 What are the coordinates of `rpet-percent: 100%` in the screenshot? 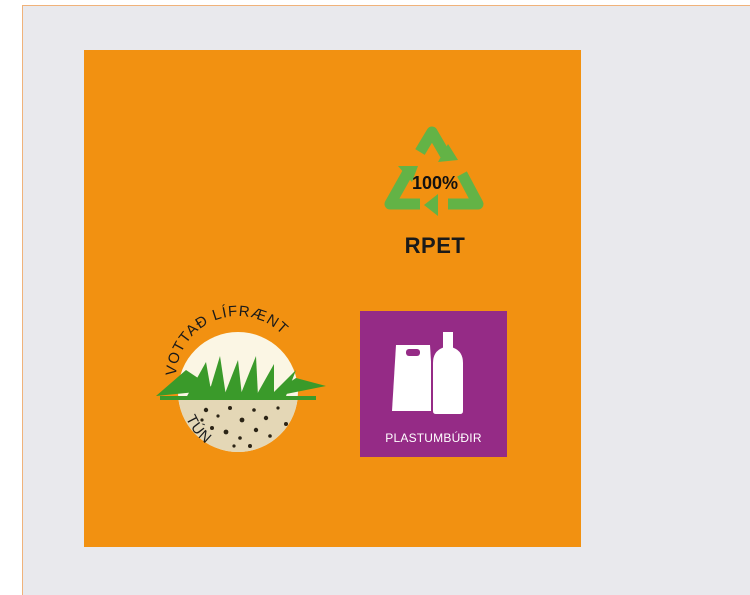 It's located at (435, 183).